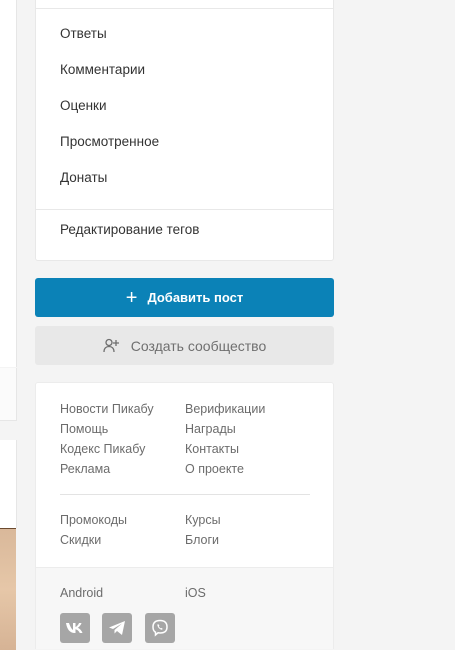 The height and width of the screenshot is (650, 455). What do you see at coordinates (93, 520) in the screenshot?
I see `footer-link-promocodes: Промокоды` at bounding box center [93, 520].